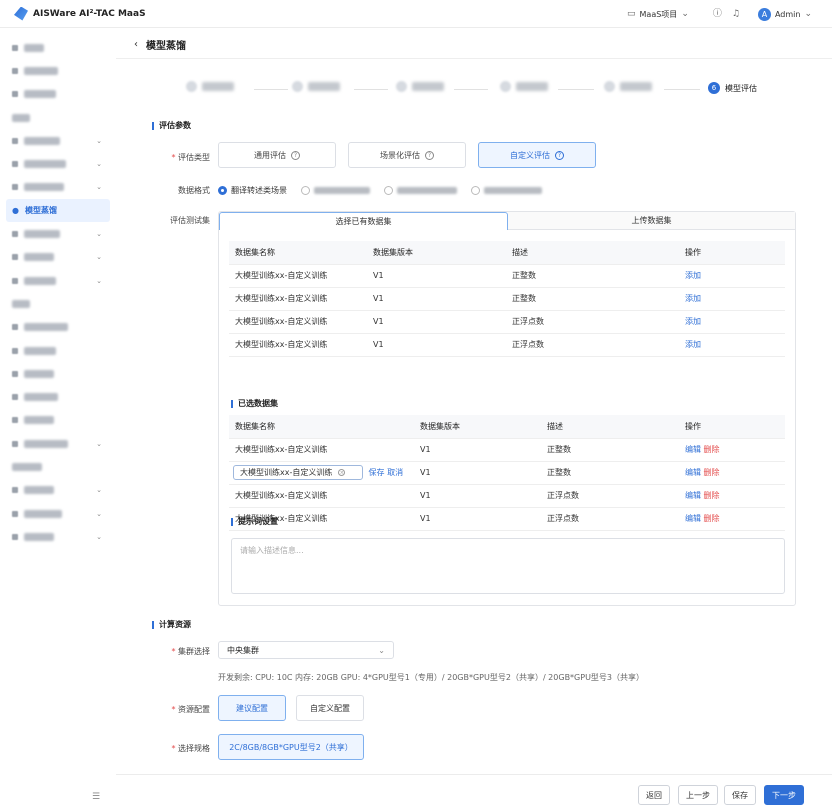 The height and width of the screenshot is (810, 832). Describe the element at coordinates (698, 795) in the screenshot. I see `prev-step-button: 上一步` at that location.